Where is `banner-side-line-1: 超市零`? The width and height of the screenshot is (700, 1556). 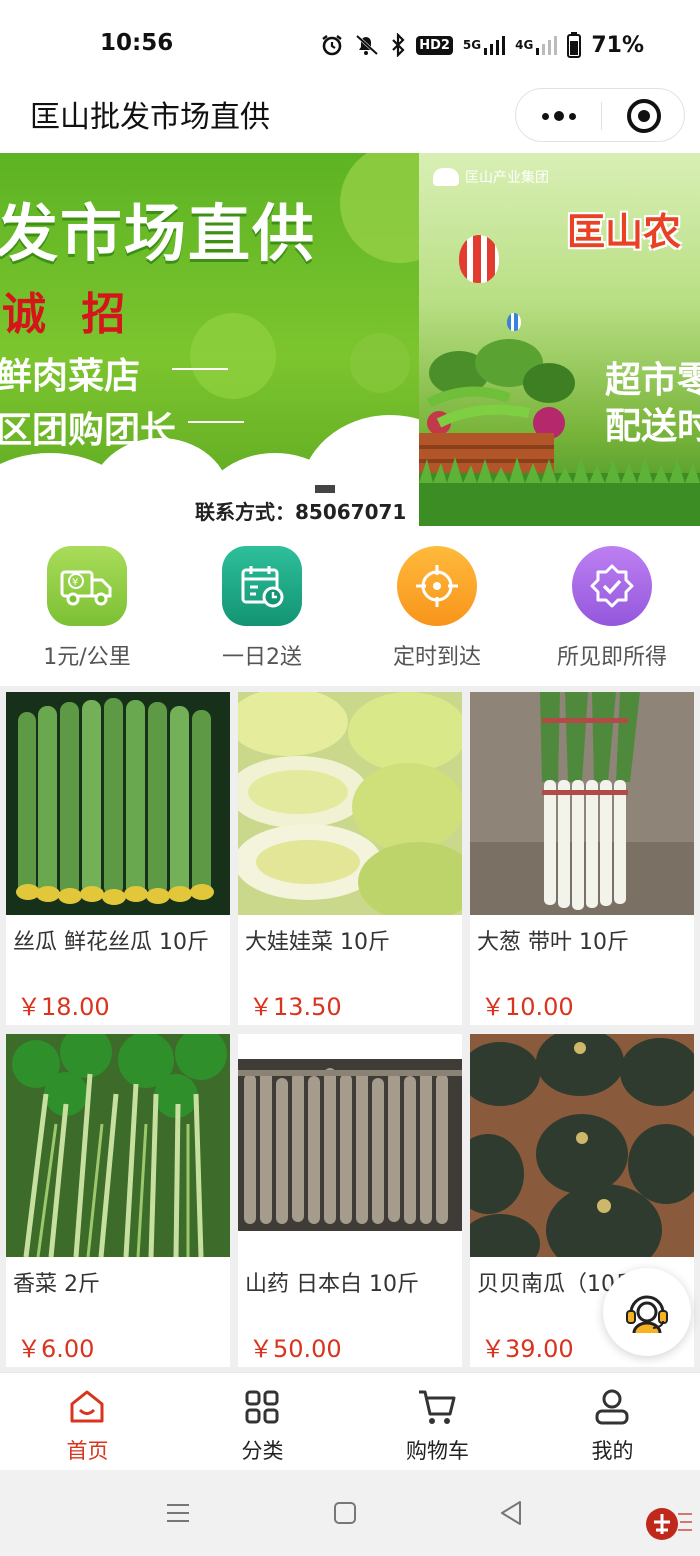 banner-side-line-1: 超市零 is located at coordinates (652, 380).